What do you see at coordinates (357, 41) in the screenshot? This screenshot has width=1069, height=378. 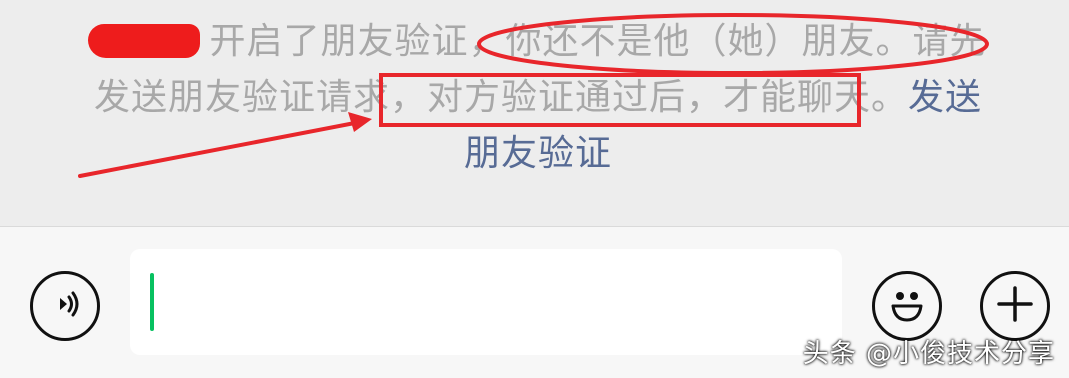 I see `system-message-text-1: 开启了朋友验证，` at bounding box center [357, 41].